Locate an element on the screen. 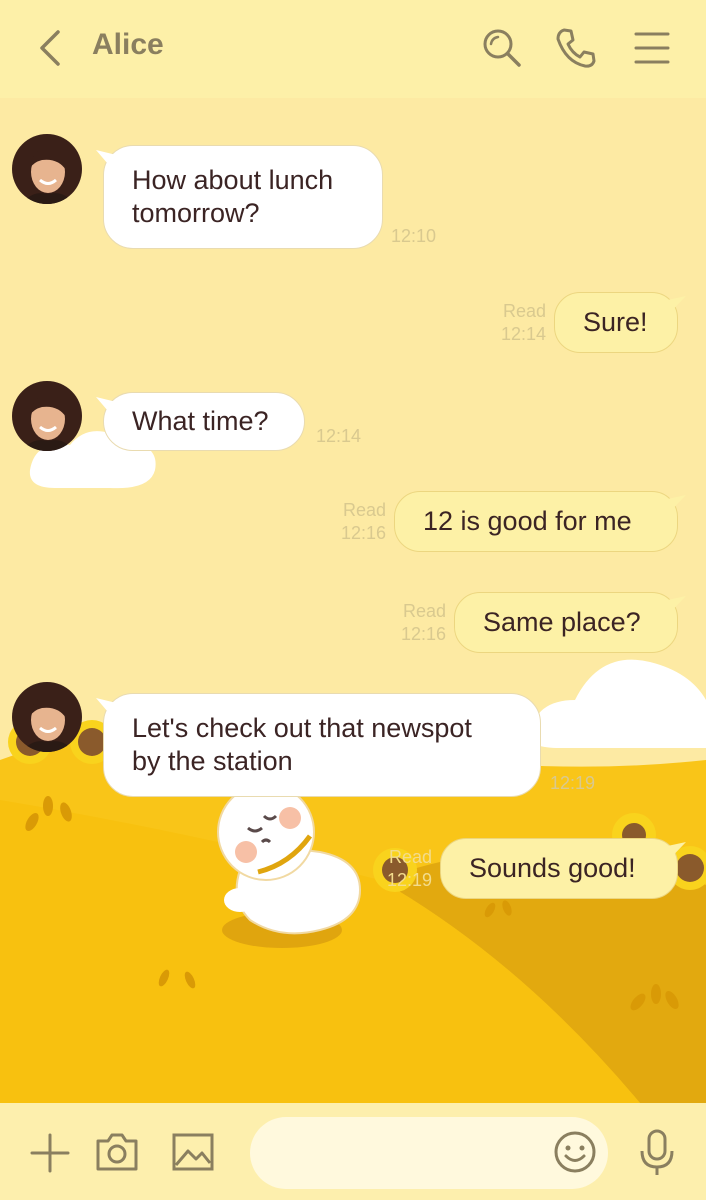 This screenshot has width=706, height=1200. message-bubble-outgoing: Same place? is located at coordinates (566, 622).